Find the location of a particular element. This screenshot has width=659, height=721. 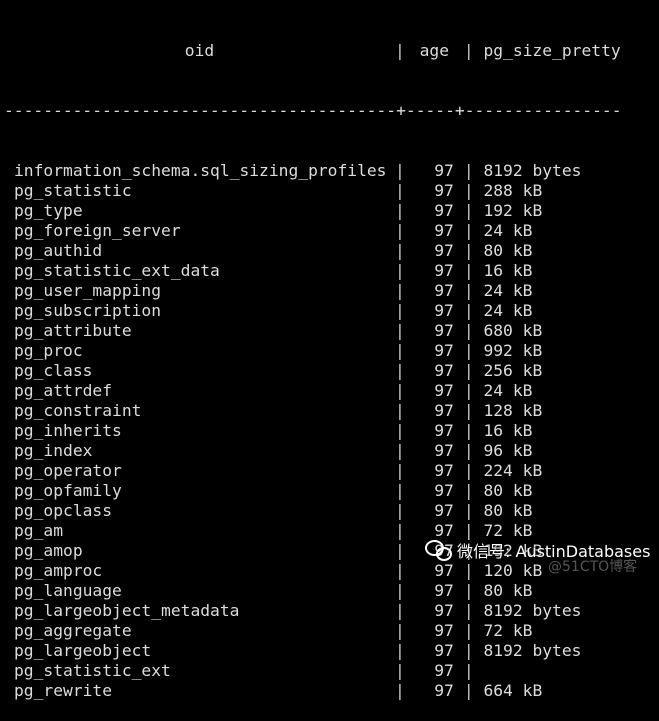

cell-size: 664 kB is located at coordinates (513, 690).